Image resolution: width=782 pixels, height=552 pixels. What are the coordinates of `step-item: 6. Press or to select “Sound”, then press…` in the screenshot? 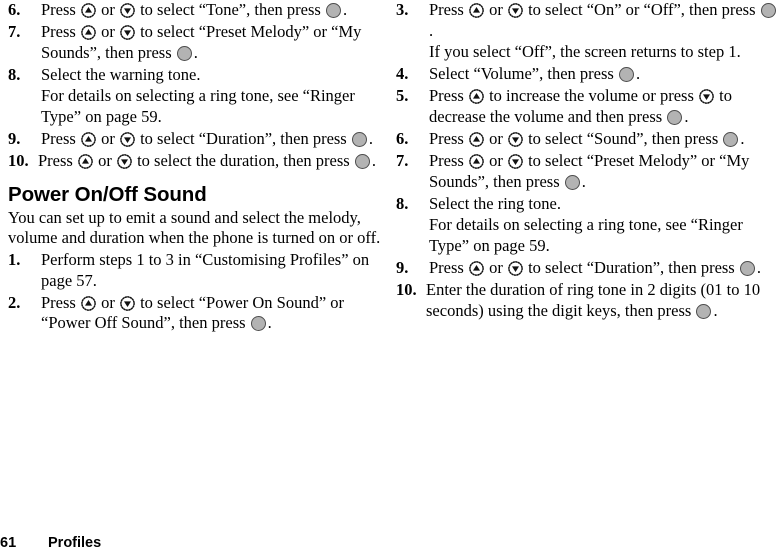 It's located at (588, 139).